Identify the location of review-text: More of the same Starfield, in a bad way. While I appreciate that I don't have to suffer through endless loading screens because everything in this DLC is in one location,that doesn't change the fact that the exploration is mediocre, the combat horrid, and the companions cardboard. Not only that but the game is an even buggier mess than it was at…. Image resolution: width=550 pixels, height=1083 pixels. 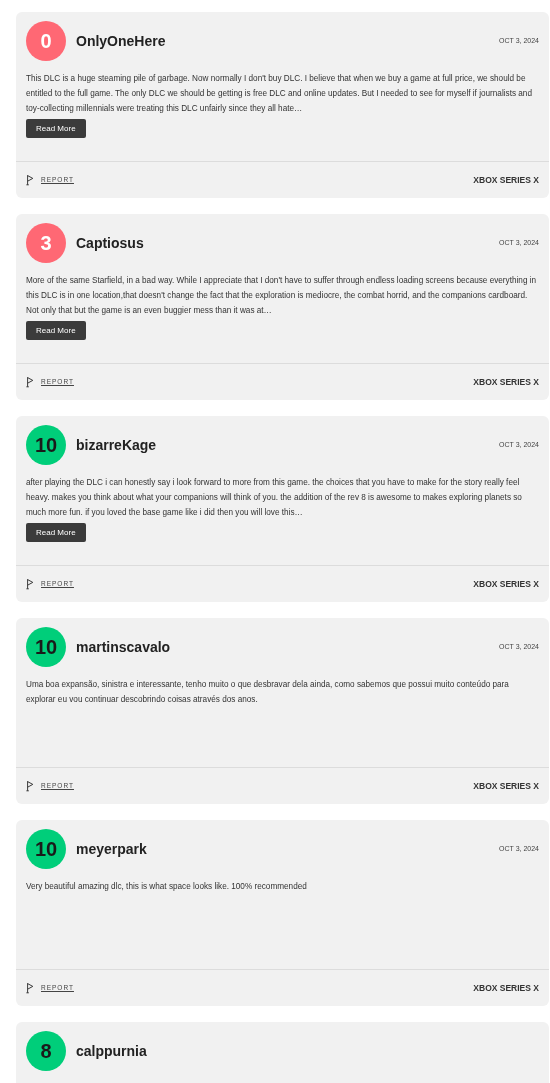
(282, 296).